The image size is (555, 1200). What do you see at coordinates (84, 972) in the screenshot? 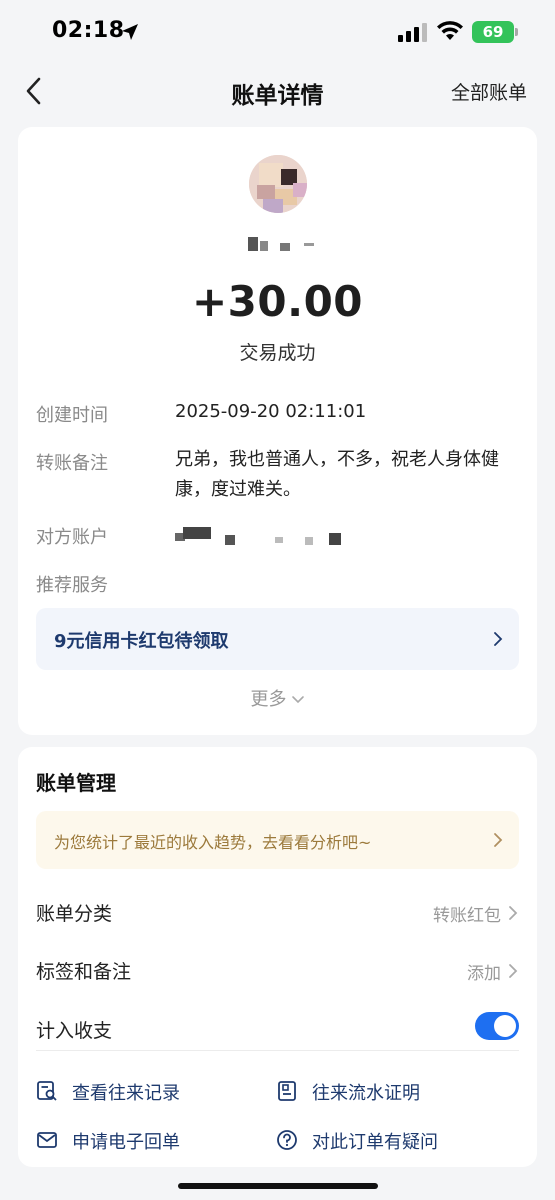
I see `tags-notes-label: 标签和备注` at bounding box center [84, 972].